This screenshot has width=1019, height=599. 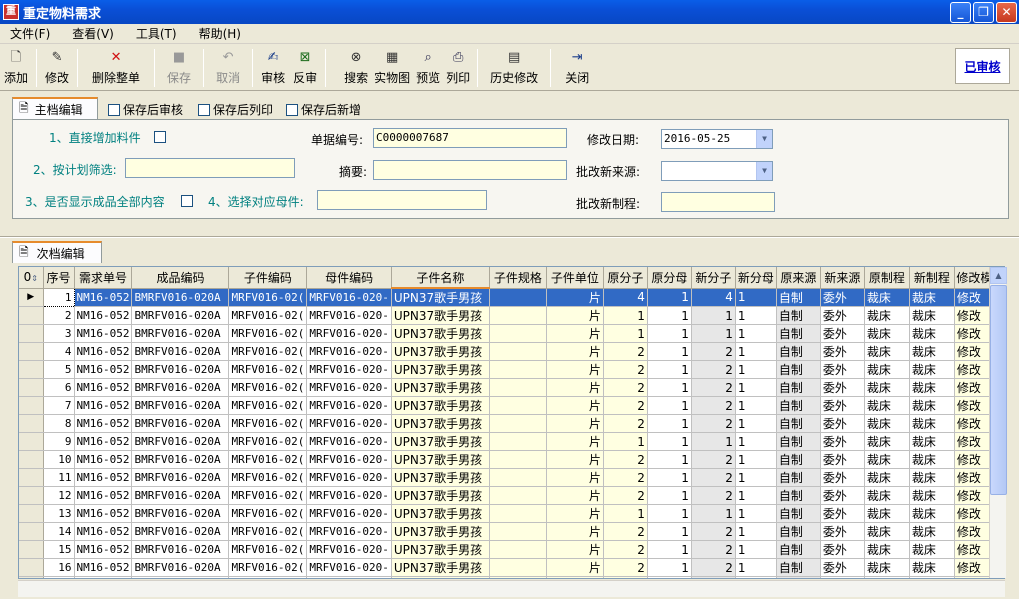 I want to click on table-cell: 15, so click(x=59, y=549).